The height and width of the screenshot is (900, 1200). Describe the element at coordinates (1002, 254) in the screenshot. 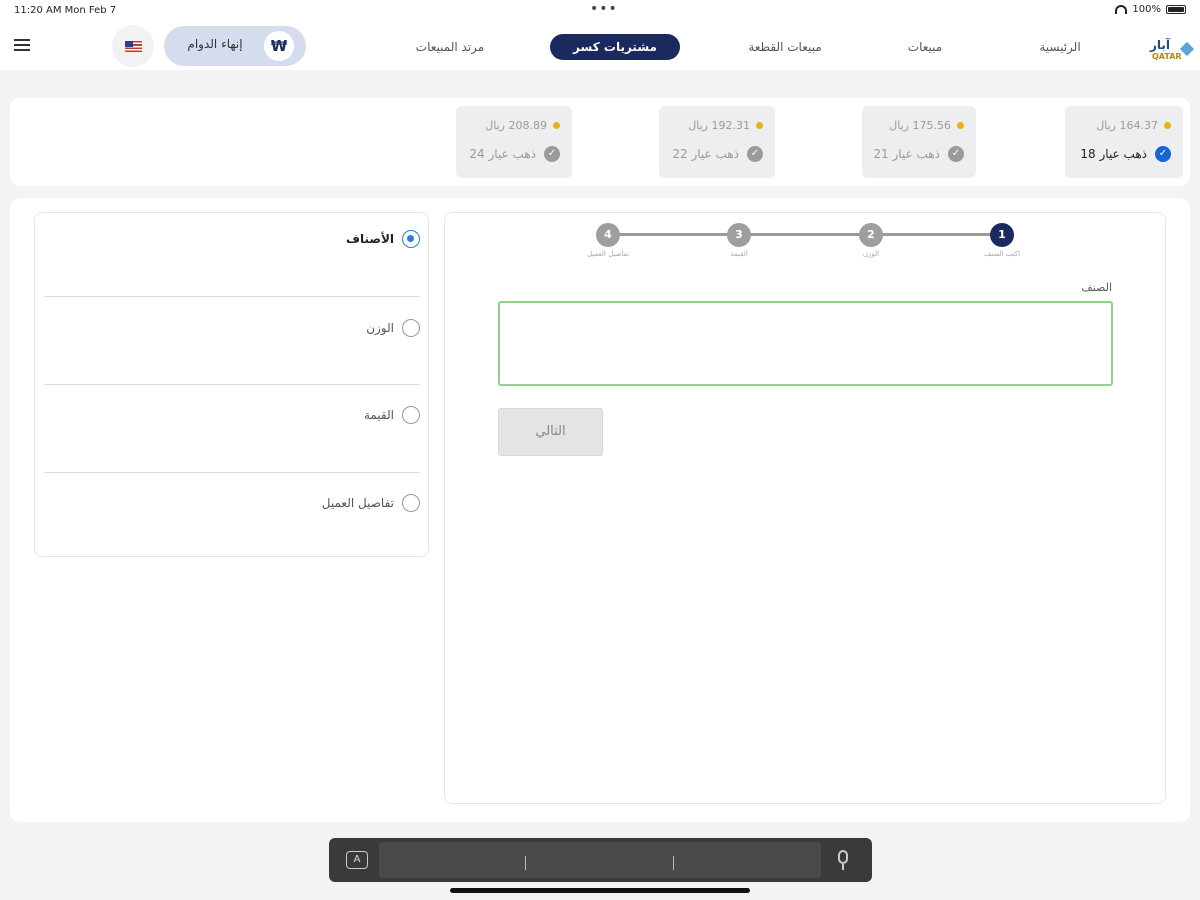

I see `step-label-1: اكتب الصنف` at that location.